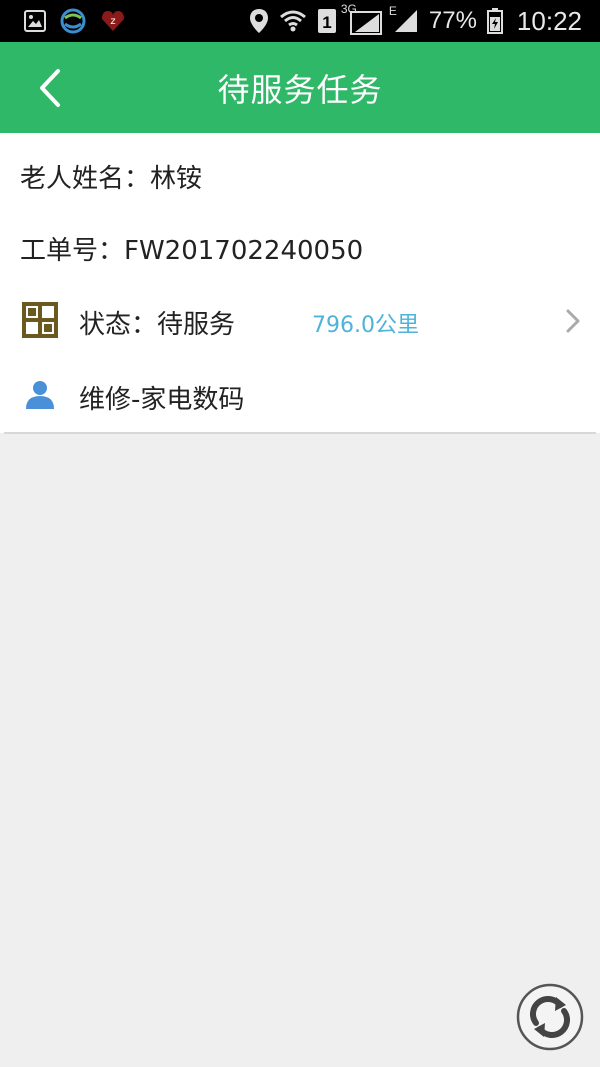 This screenshot has height=1067, width=600. What do you see at coordinates (494, 21) in the screenshot?
I see `battery-icon` at bounding box center [494, 21].